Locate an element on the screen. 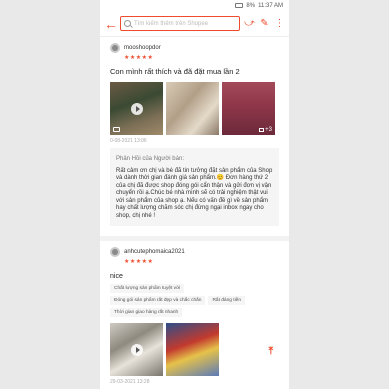 This screenshot has height=389, width=389. review-photo-thumbnail: +3 is located at coordinates (248, 108).